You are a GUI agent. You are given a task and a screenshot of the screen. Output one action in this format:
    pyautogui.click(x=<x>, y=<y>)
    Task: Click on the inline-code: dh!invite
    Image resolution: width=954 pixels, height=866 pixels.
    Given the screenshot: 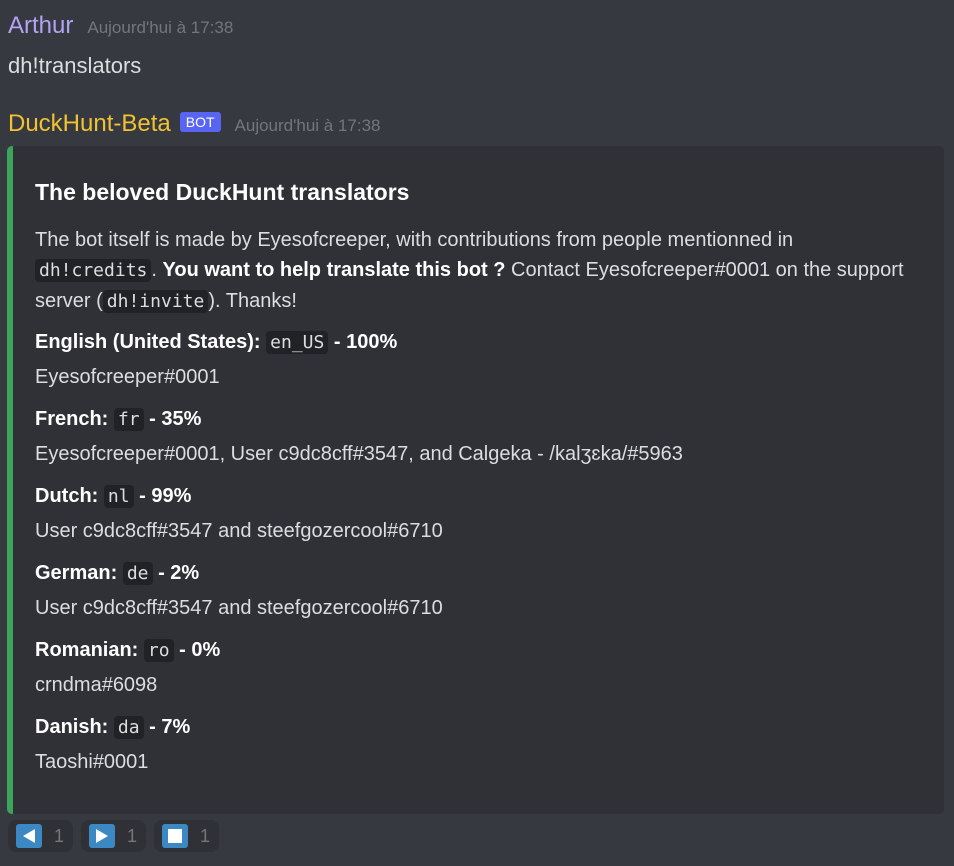 What is the action you would take?
    pyautogui.click(x=155, y=301)
    